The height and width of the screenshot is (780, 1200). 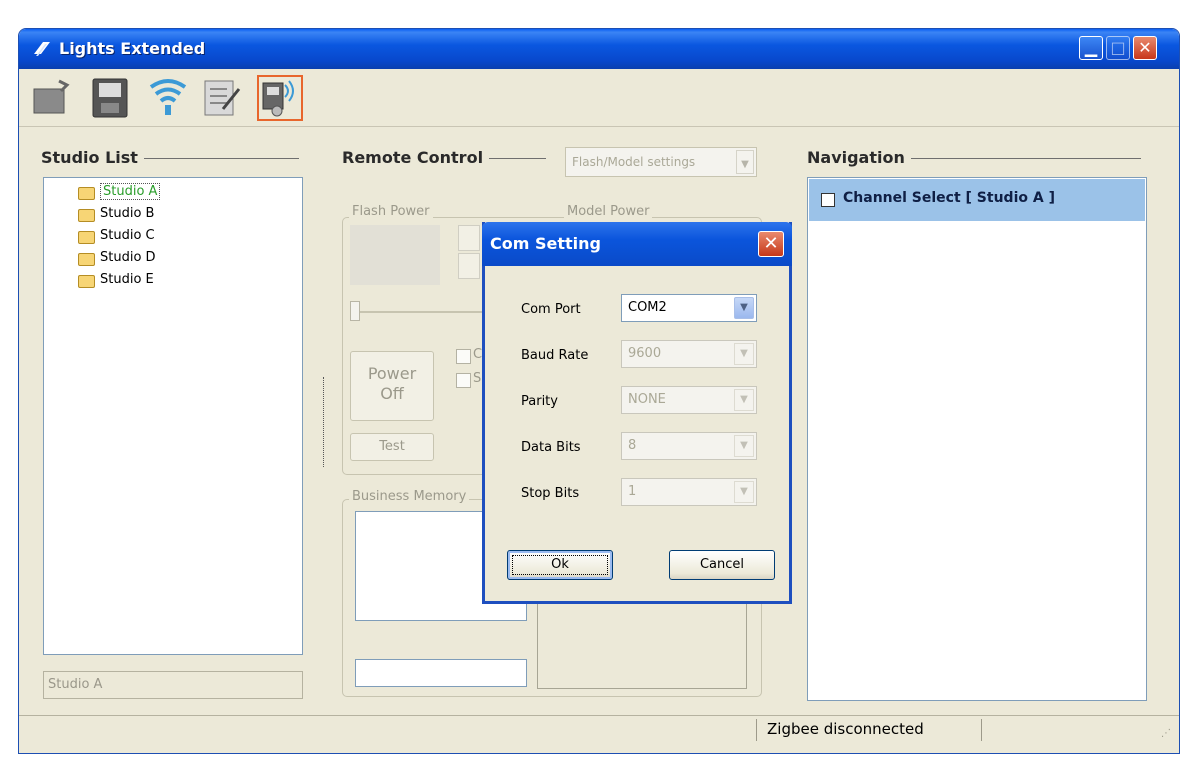 I want to click on close-button: ✕, so click(x=1145, y=48).